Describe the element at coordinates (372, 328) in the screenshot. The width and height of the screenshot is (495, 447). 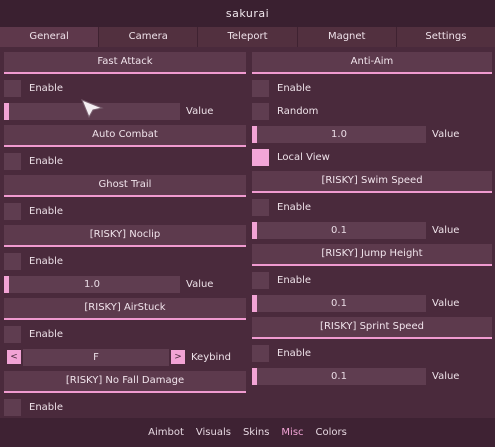
I see `section-header-sprint-speed: [RISKY] Sprint Speed` at that location.